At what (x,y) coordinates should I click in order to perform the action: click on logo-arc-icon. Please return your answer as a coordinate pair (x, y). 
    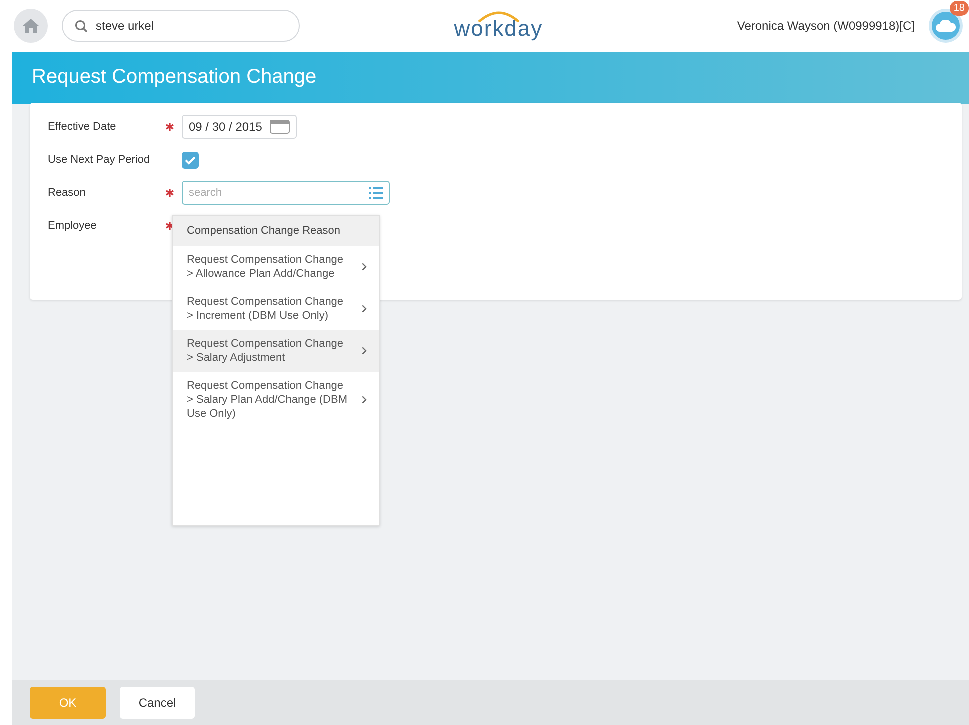
    Looking at the image, I should click on (498, 16).